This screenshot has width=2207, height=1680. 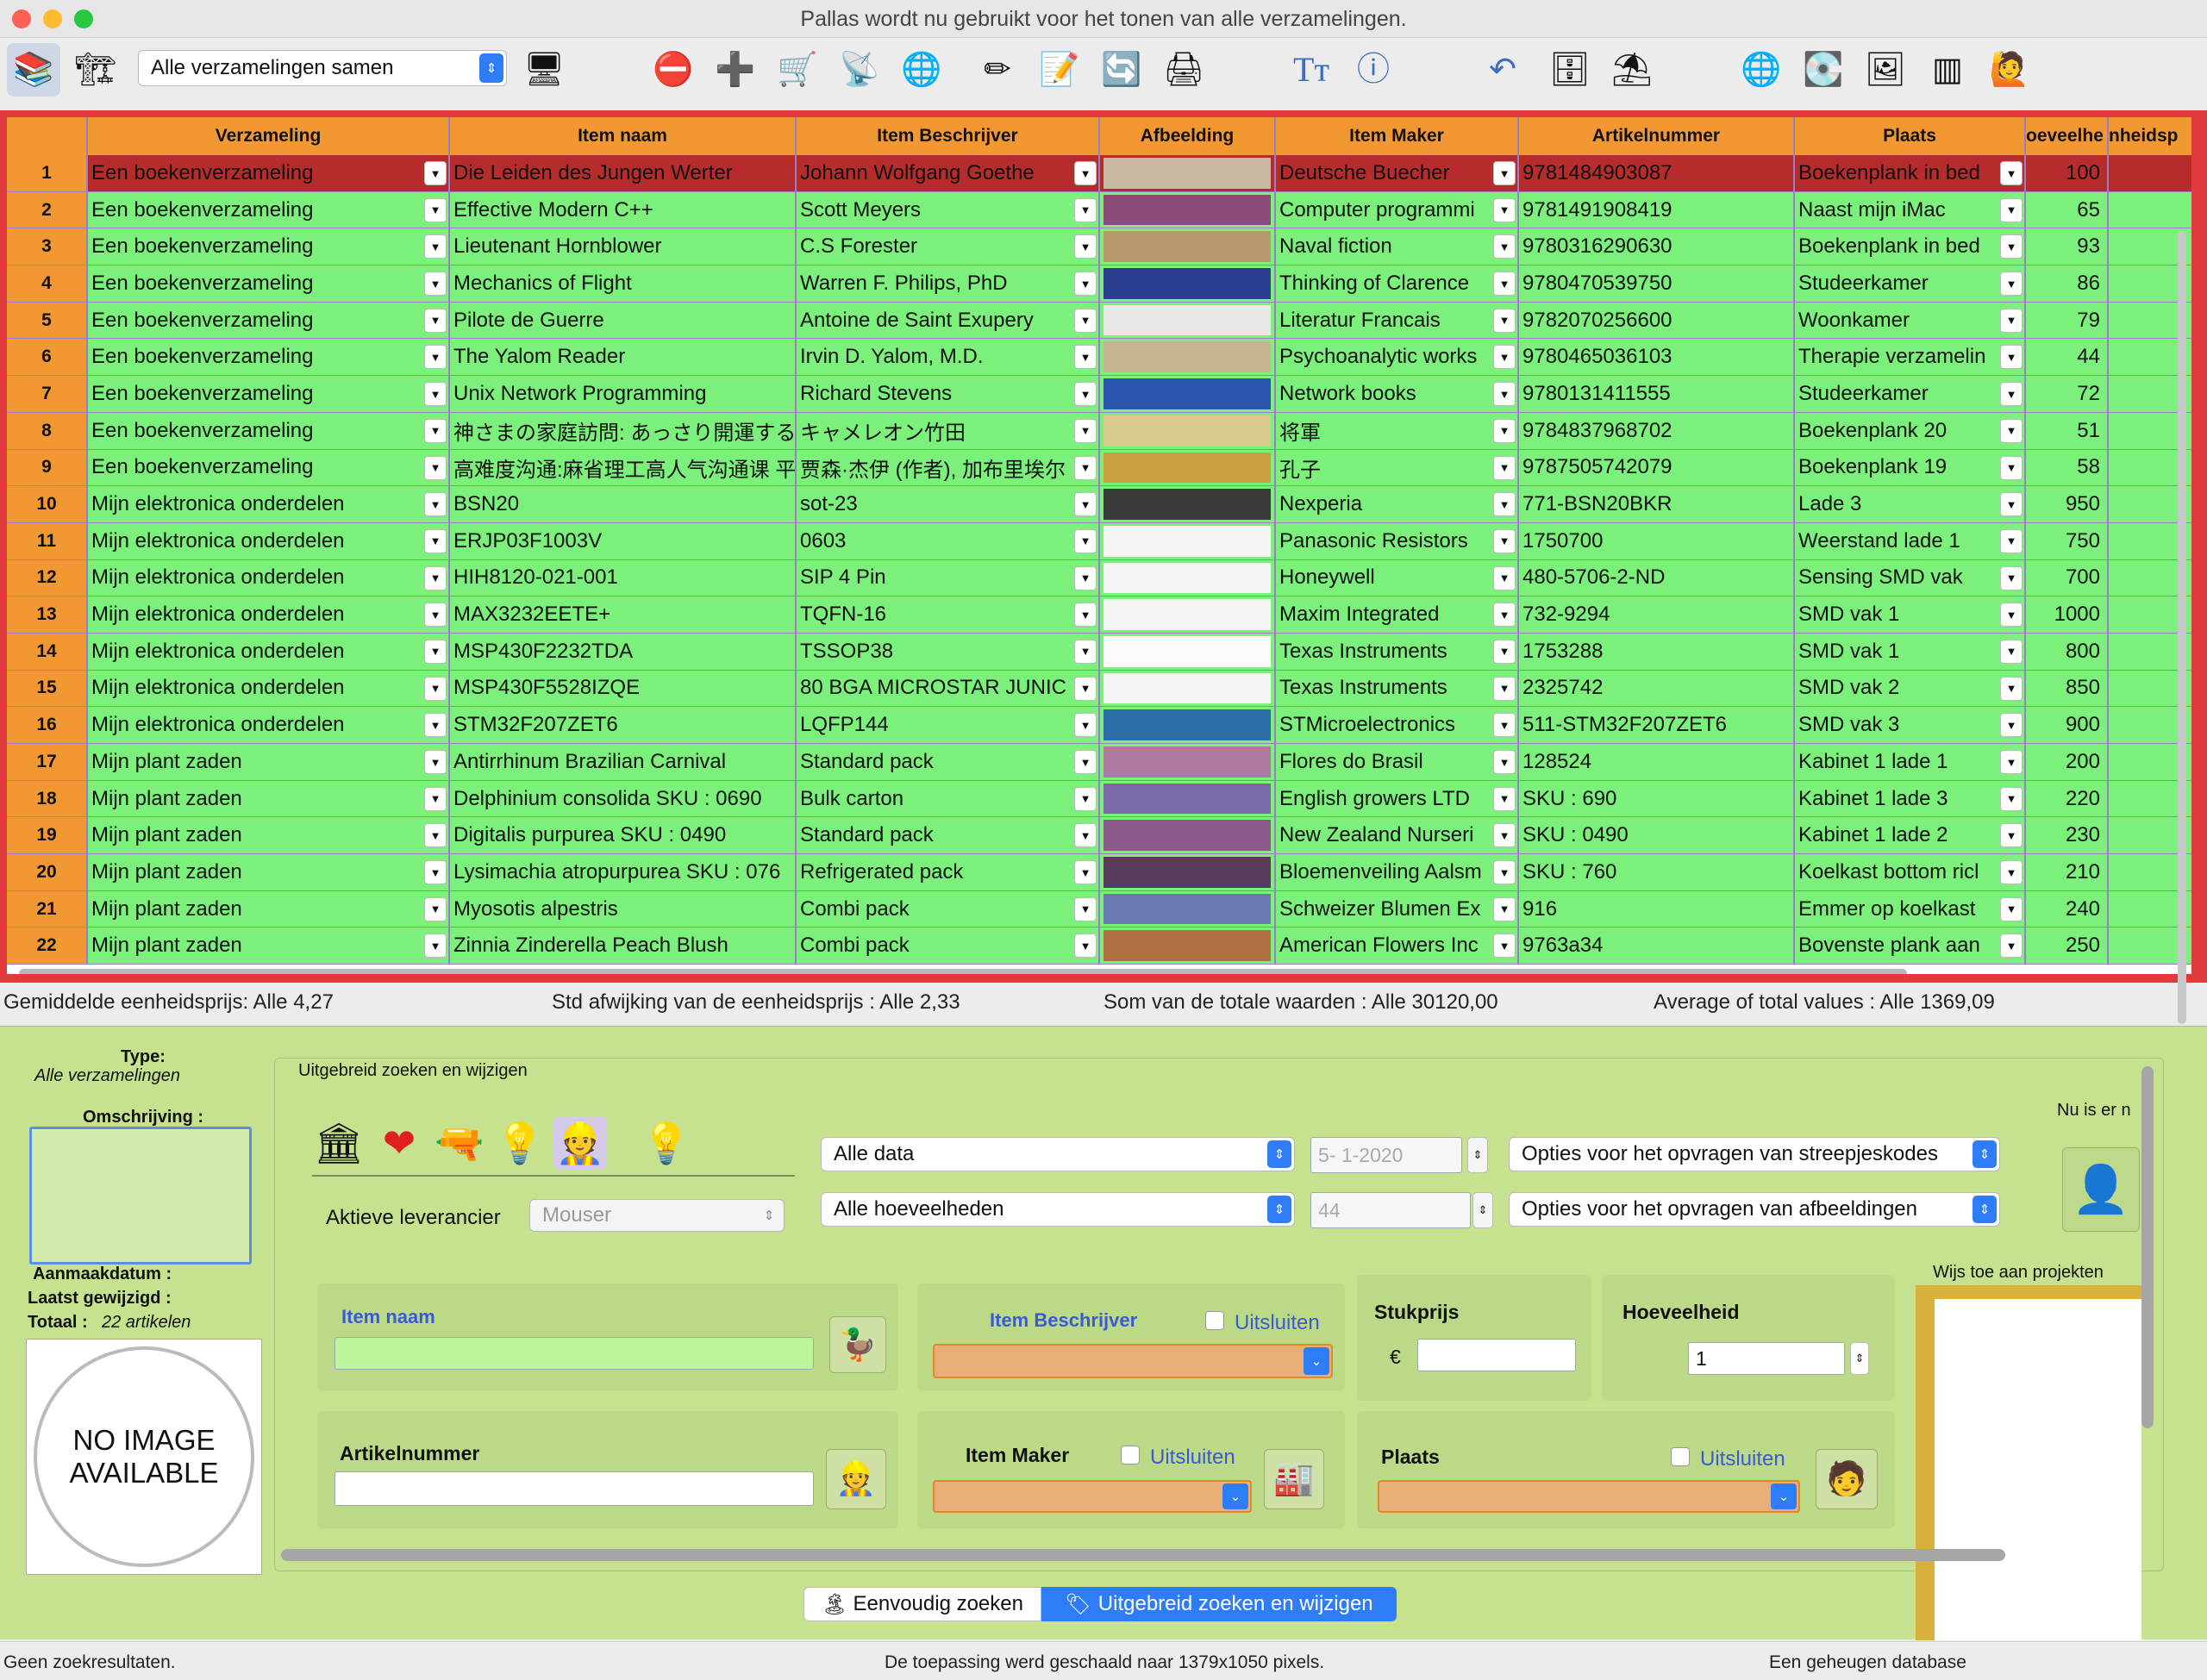 What do you see at coordinates (948, 577) in the screenshot?
I see `cell-item-describer: SIP 4 Pin ▼` at bounding box center [948, 577].